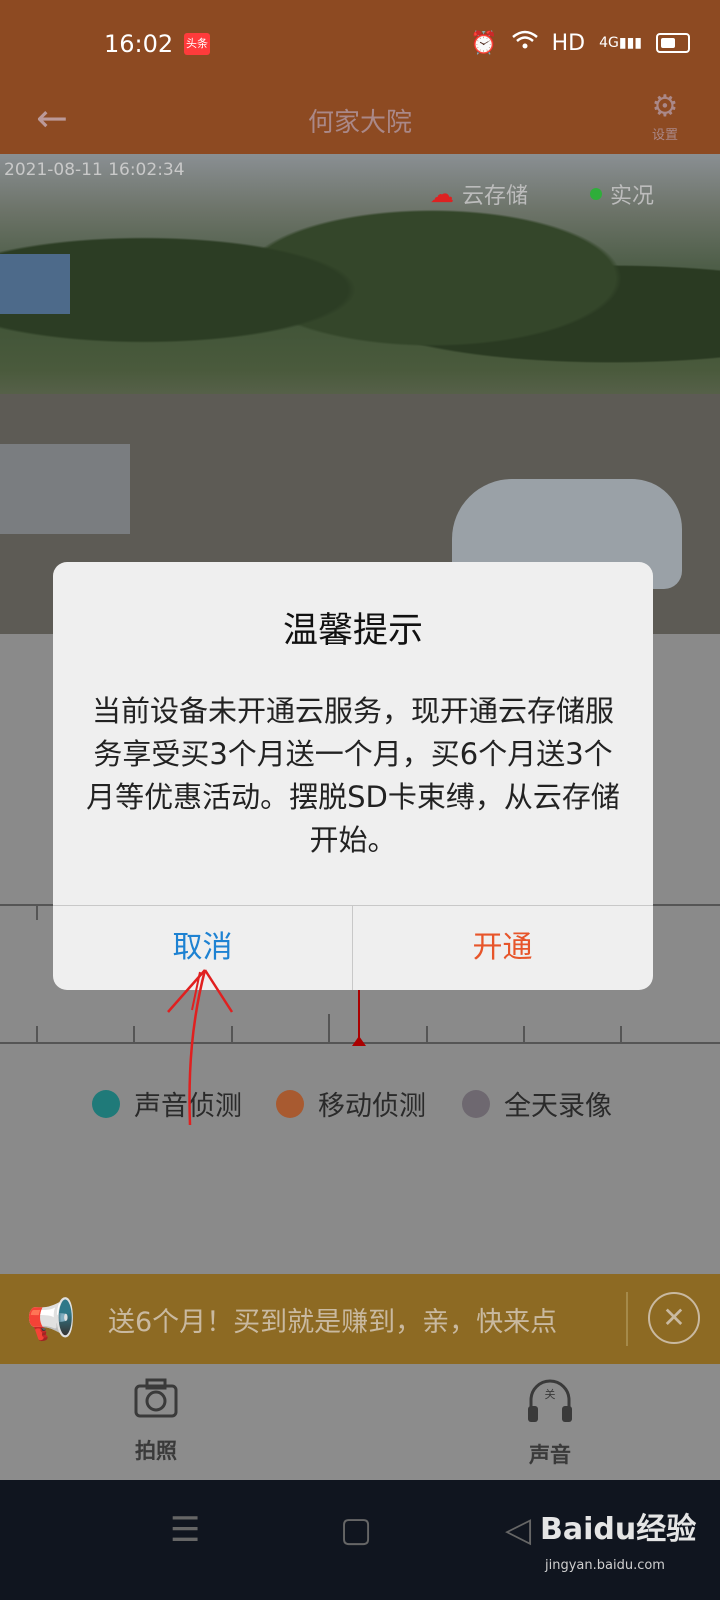 Image resolution: width=720 pixels, height=1600 pixels. What do you see at coordinates (359, 1014) in the screenshot?
I see `timeline-playhead` at bounding box center [359, 1014].